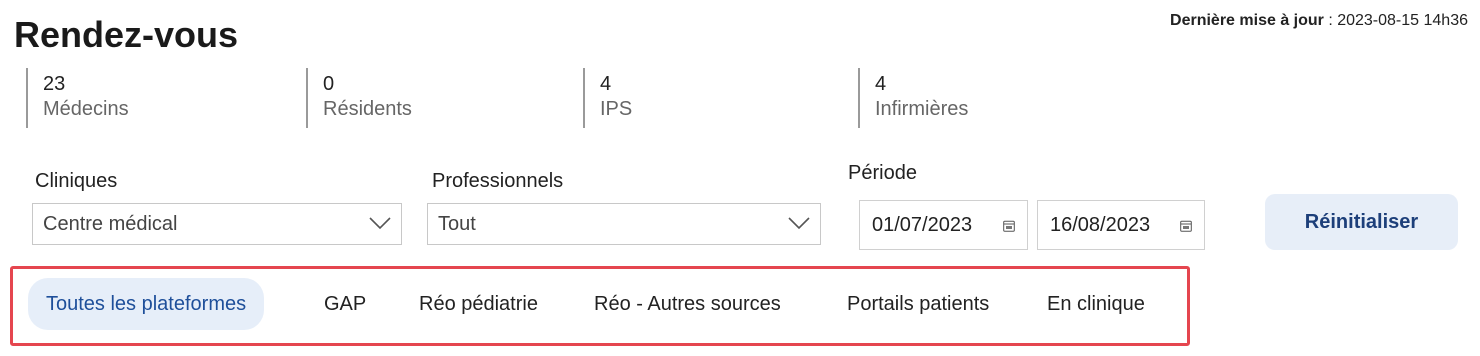 The width and height of the screenshot is (1480, 356). I want to click on last-update-value: : 2023-08-15 14h36, so click(1395, 20).